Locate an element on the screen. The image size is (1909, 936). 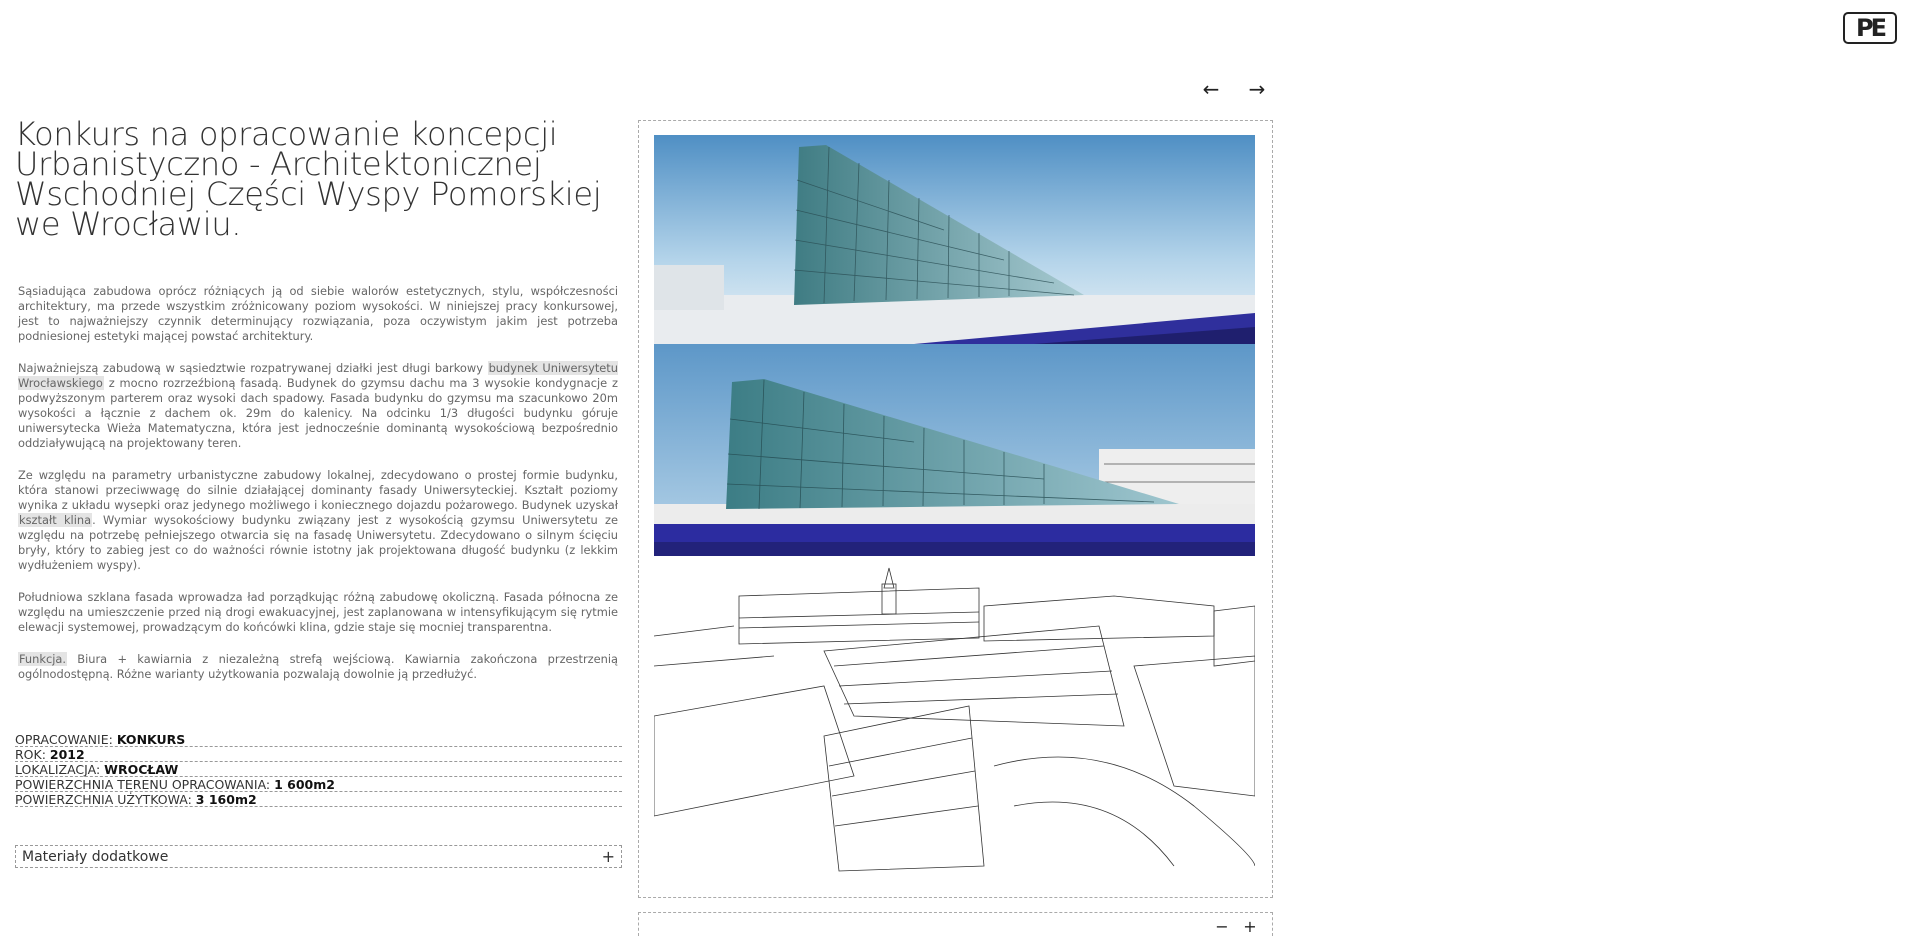
zoom-controls: − + is located at coordinates (955, 924).